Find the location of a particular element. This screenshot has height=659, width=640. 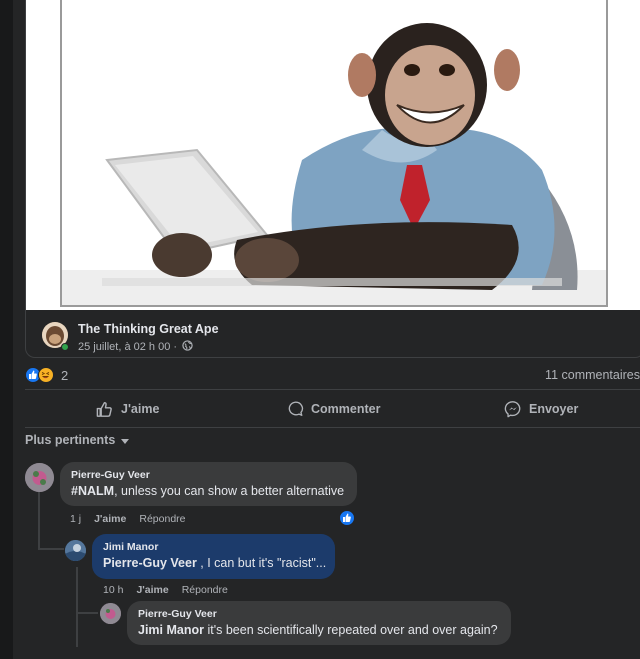

mention-link: Pierre-Guy Veer is located at coordinates (150, 563).